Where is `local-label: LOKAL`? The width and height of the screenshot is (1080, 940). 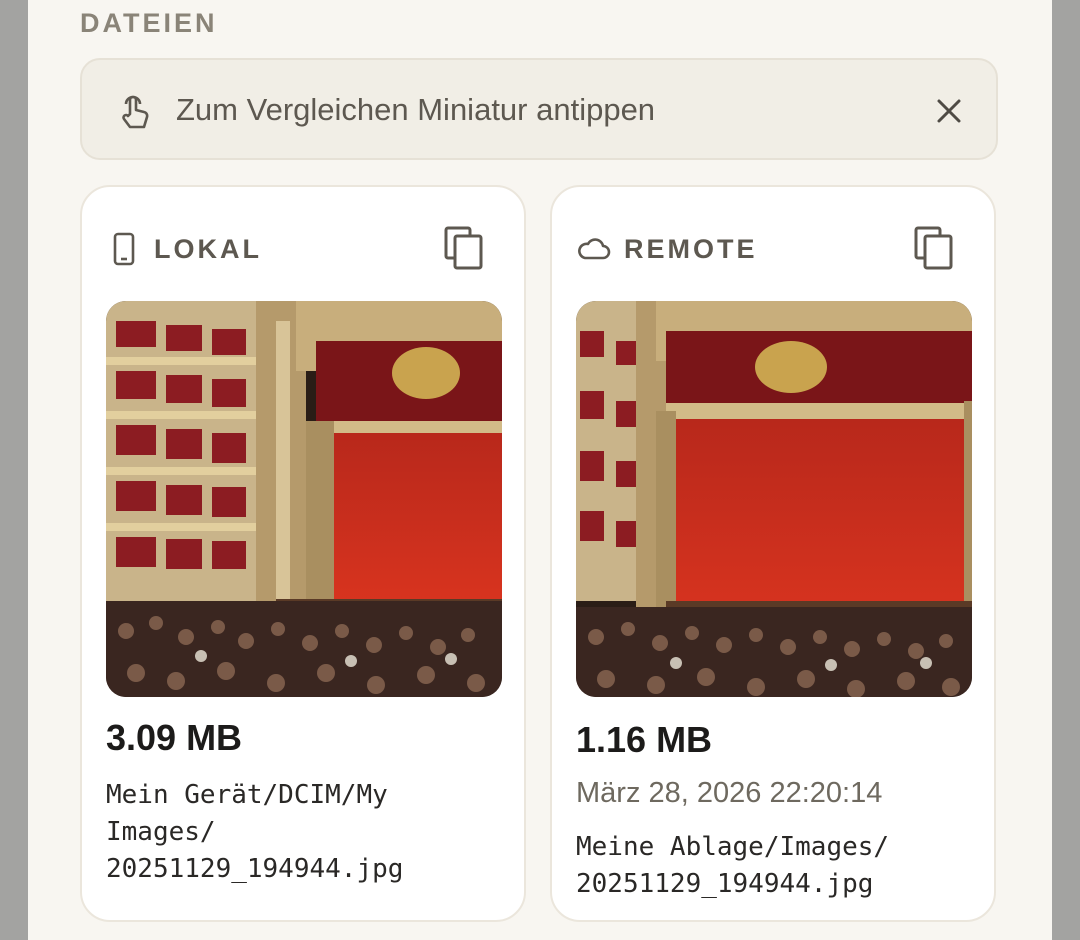
local-label: LOKAL is located at coordinates (208, 249).